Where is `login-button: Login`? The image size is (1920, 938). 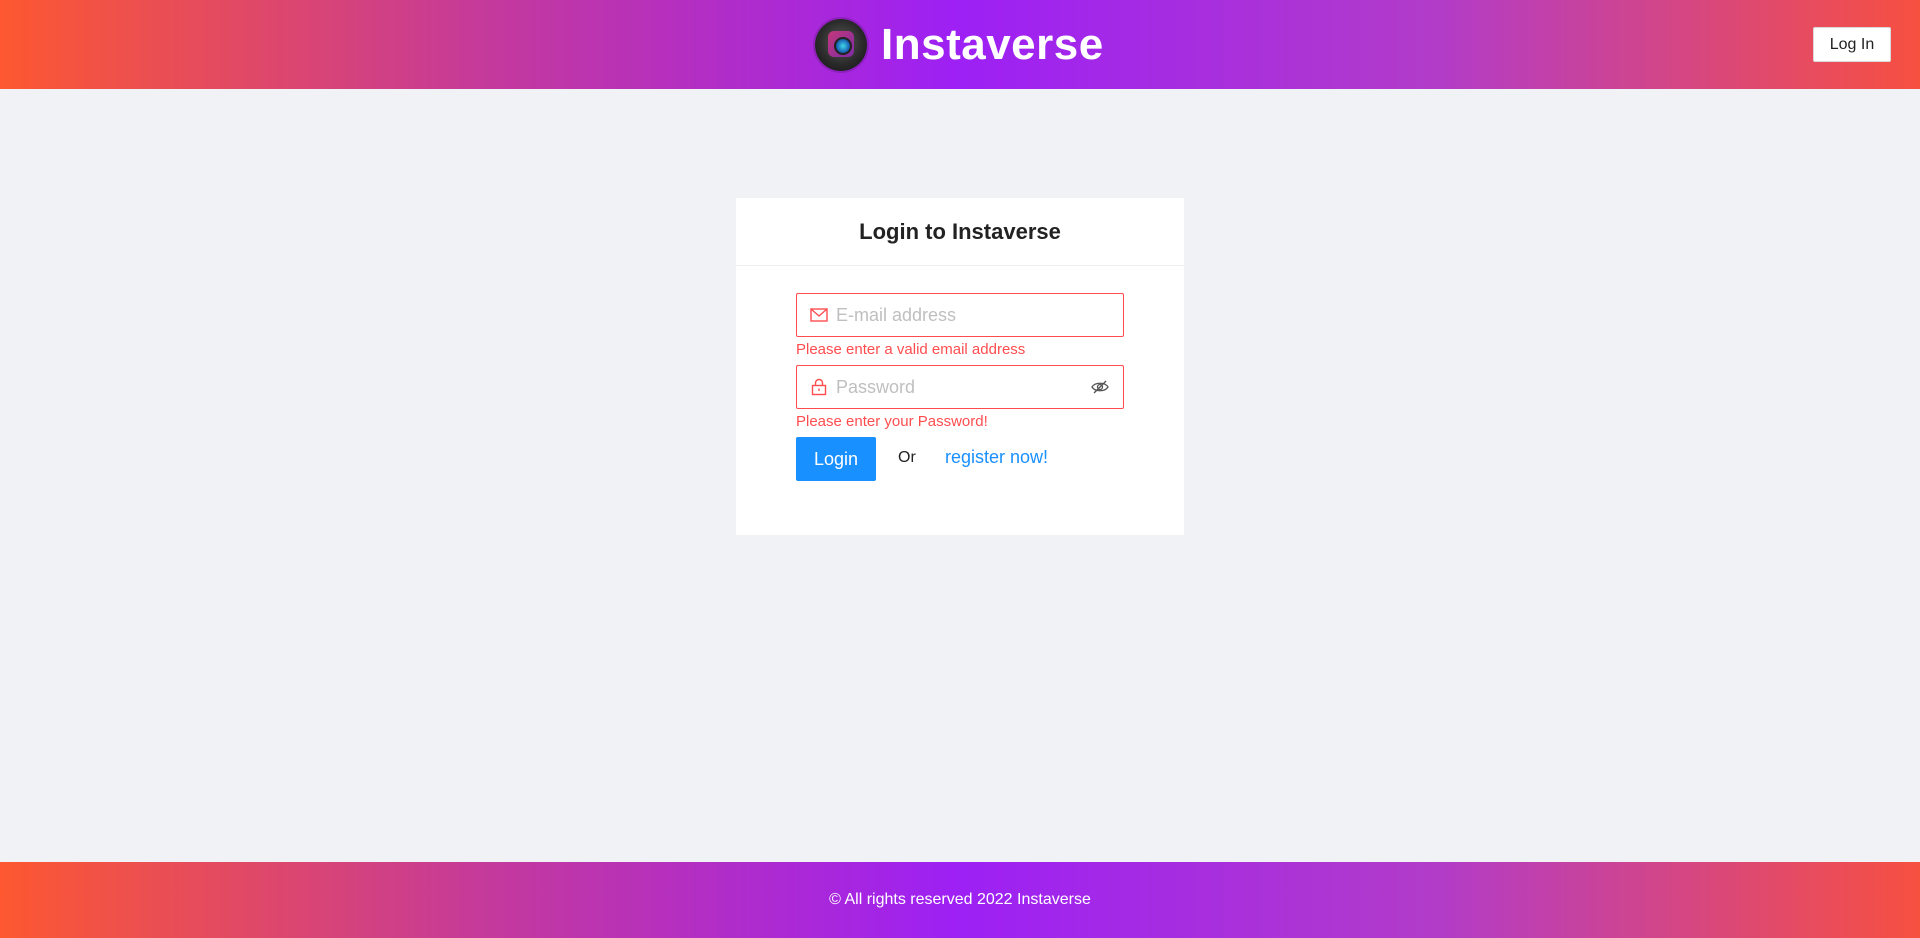 login-button: Login is located at coordinates (836, 459).